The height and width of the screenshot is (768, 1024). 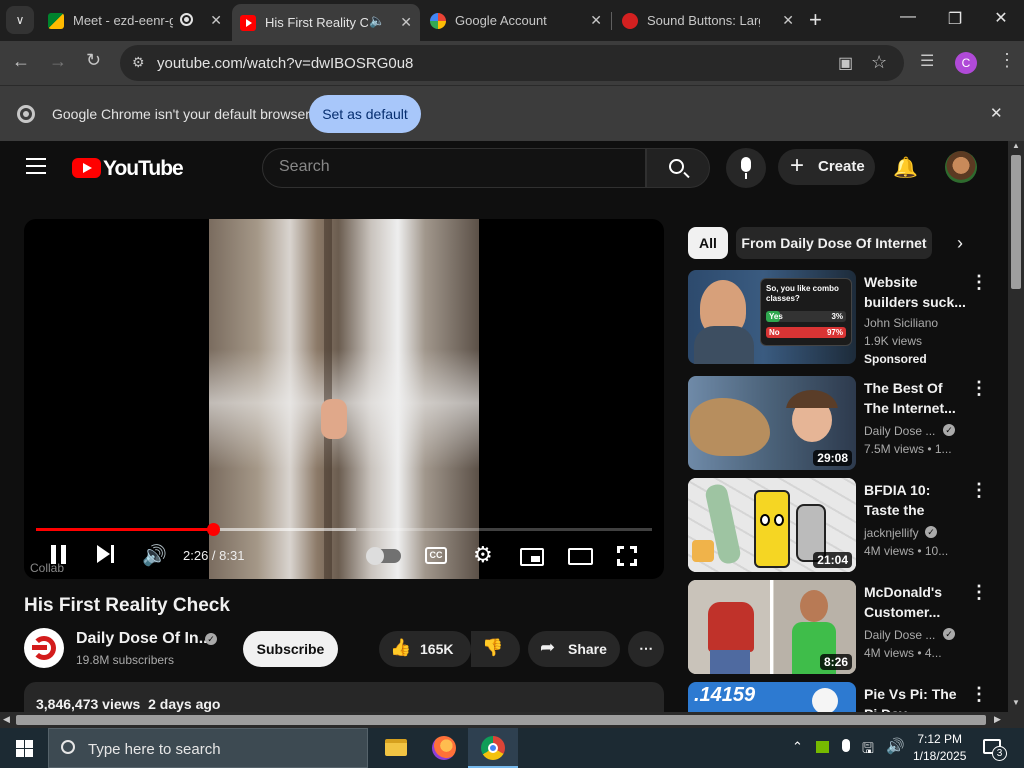 I want to click on show-hidden-icons-chevron-icon: ⌃, so click(x=797, y=747).